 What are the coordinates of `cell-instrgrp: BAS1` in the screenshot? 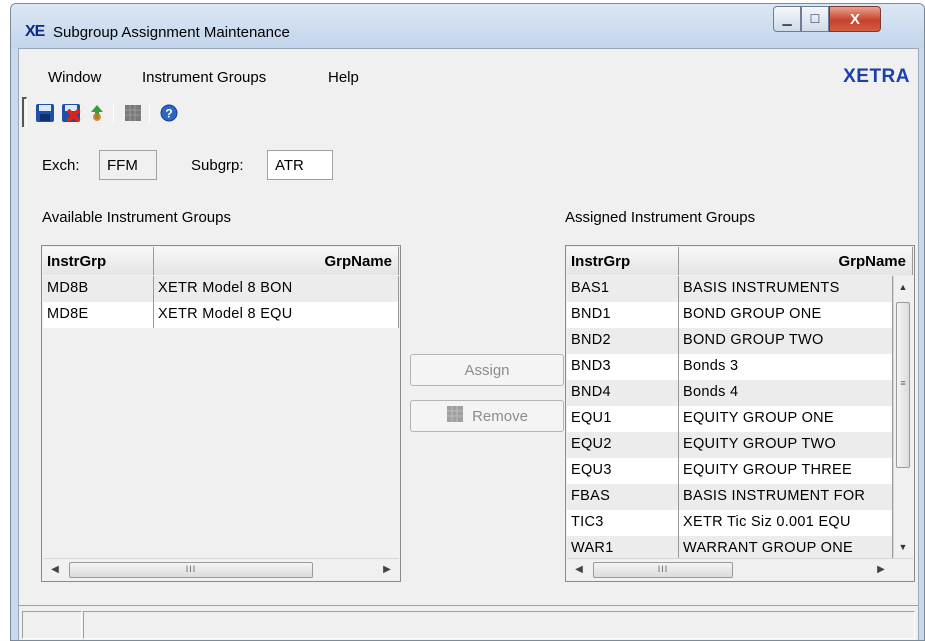 It's located at (623, 289).